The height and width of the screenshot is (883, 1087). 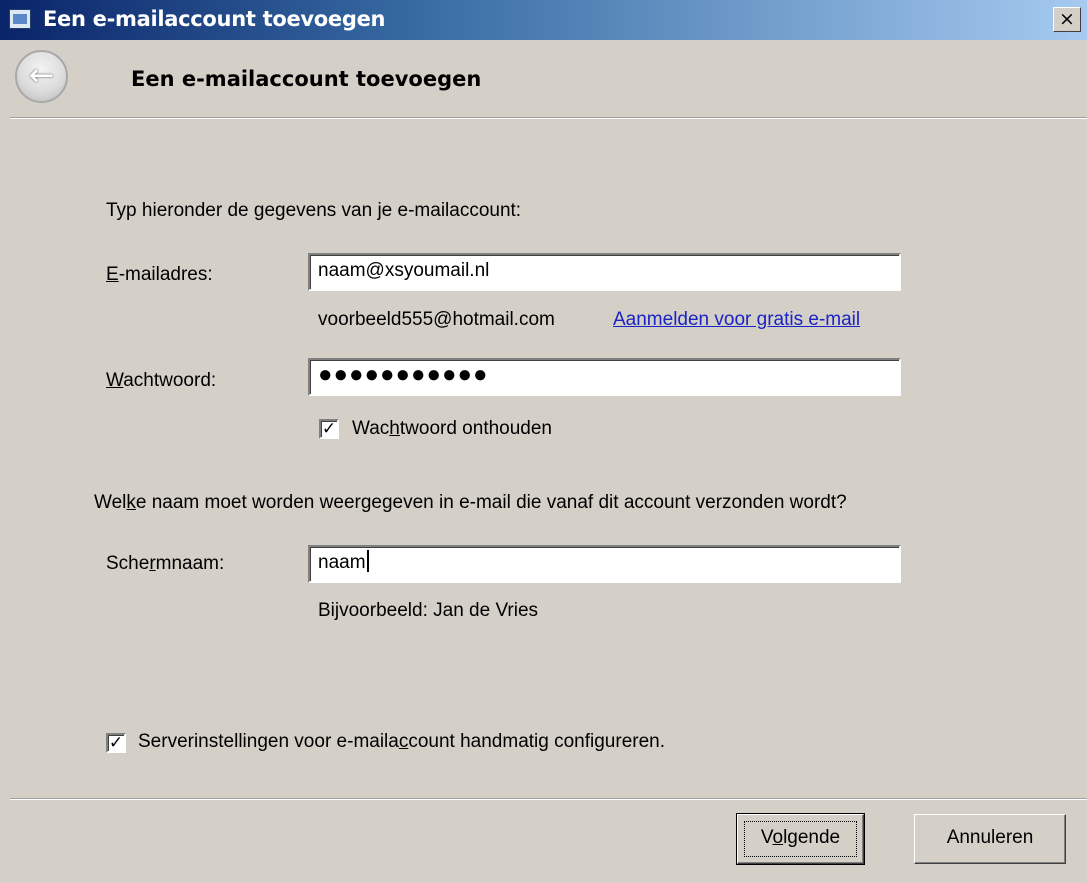 I want to click on password-label: Wachtwoord:, so click(x=161, y=380).